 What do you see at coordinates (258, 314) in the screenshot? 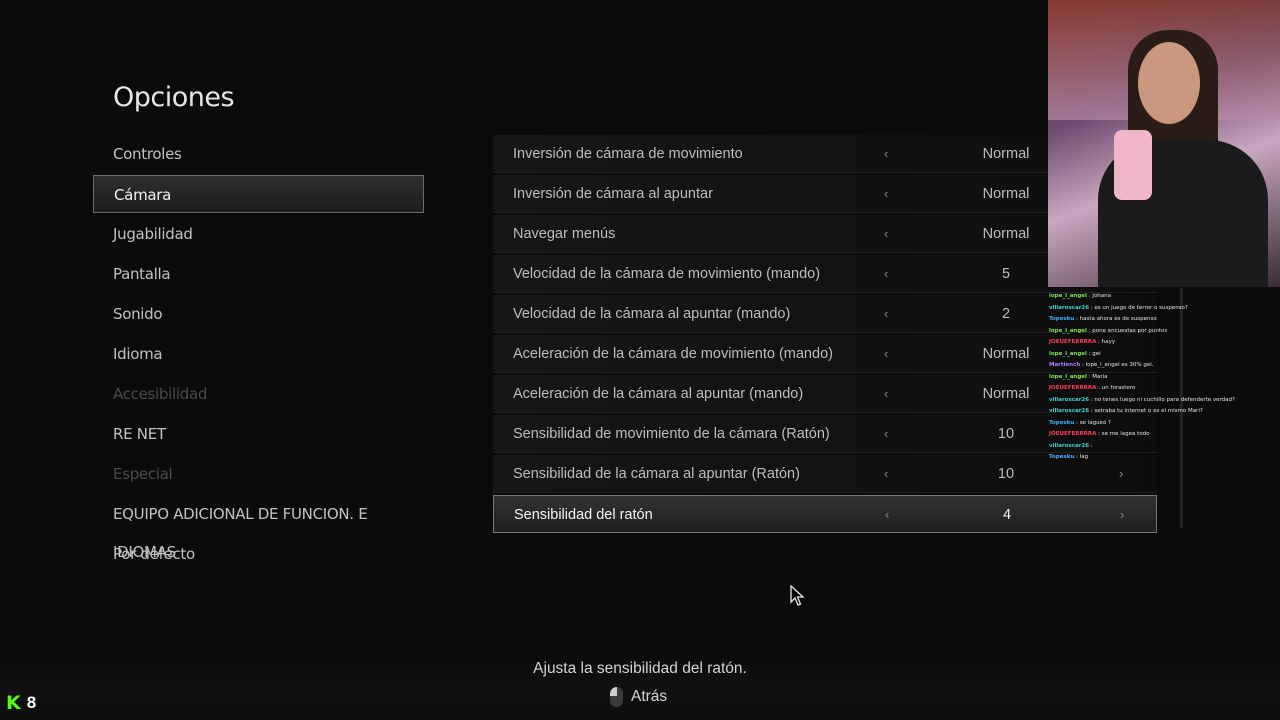
I see `menu-item-sonido: Sonido` at bounding box center [258, 314].